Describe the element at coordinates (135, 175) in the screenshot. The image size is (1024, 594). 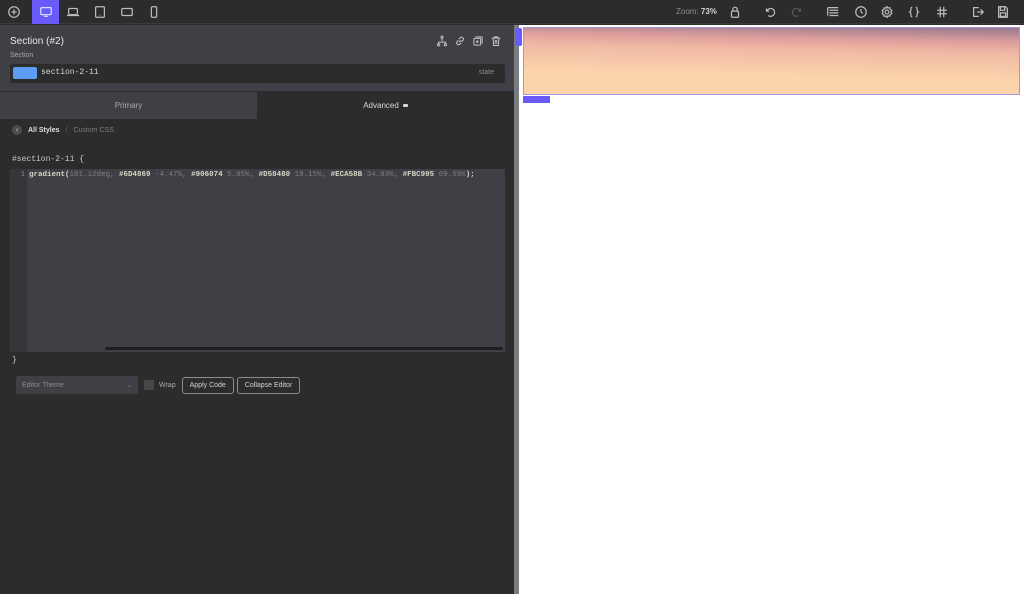
I see `code-color-stop: #6D4869` at that location.